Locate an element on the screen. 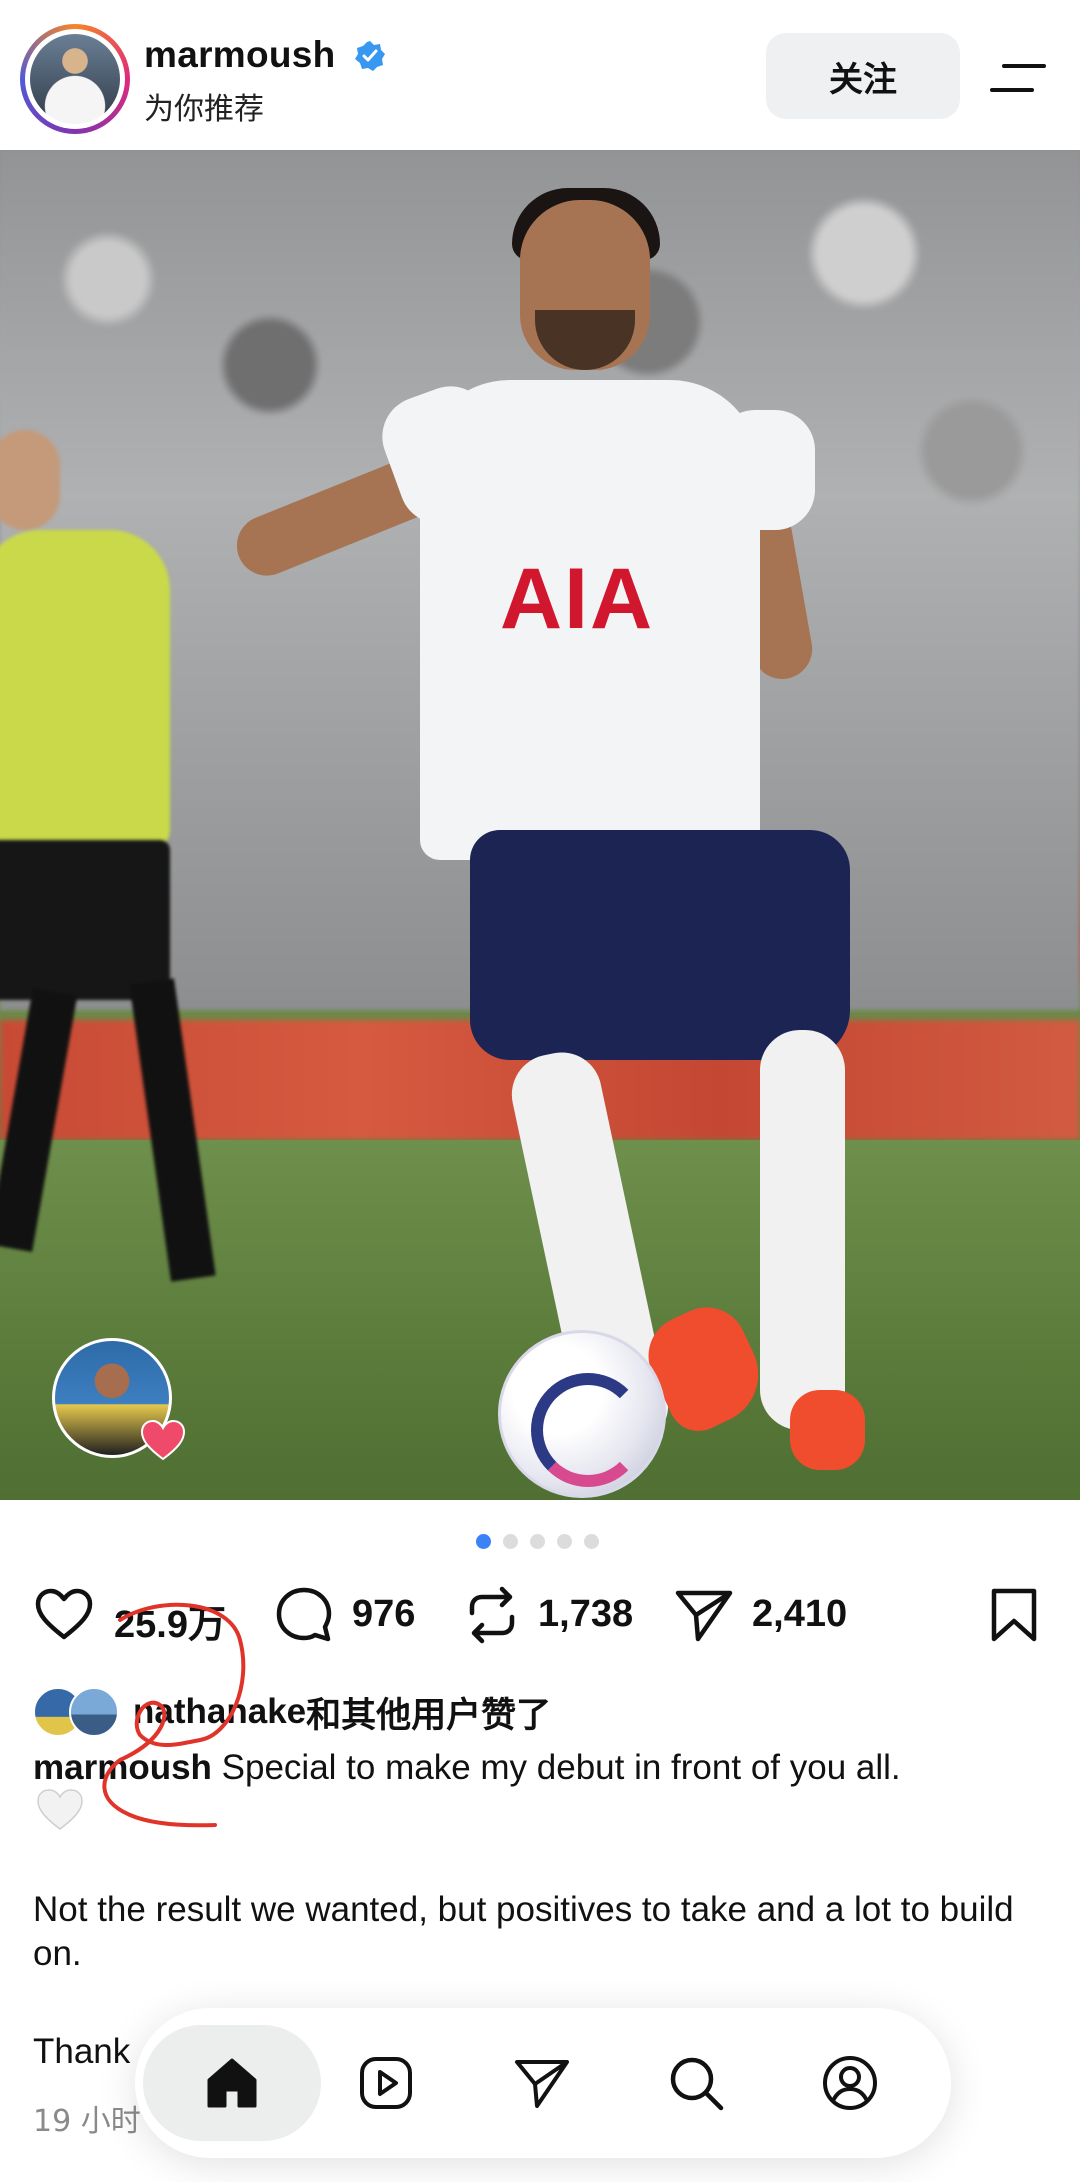  share-count: 2,410 is located at coordinates (799, 1614).